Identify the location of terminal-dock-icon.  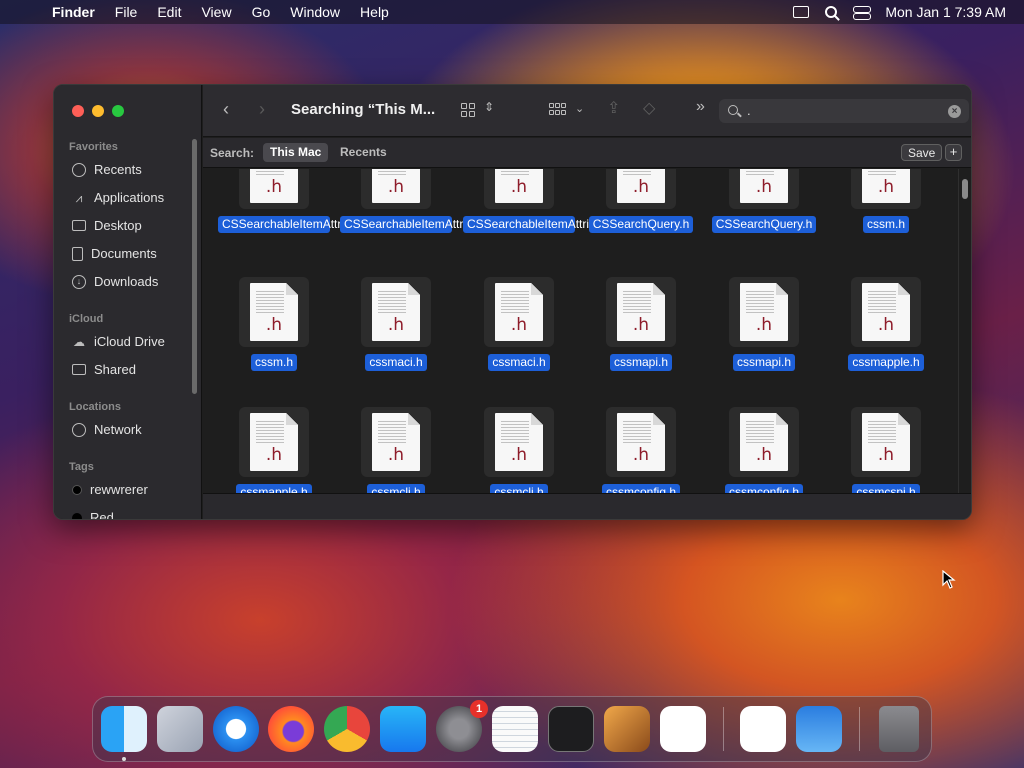
(571, 729).